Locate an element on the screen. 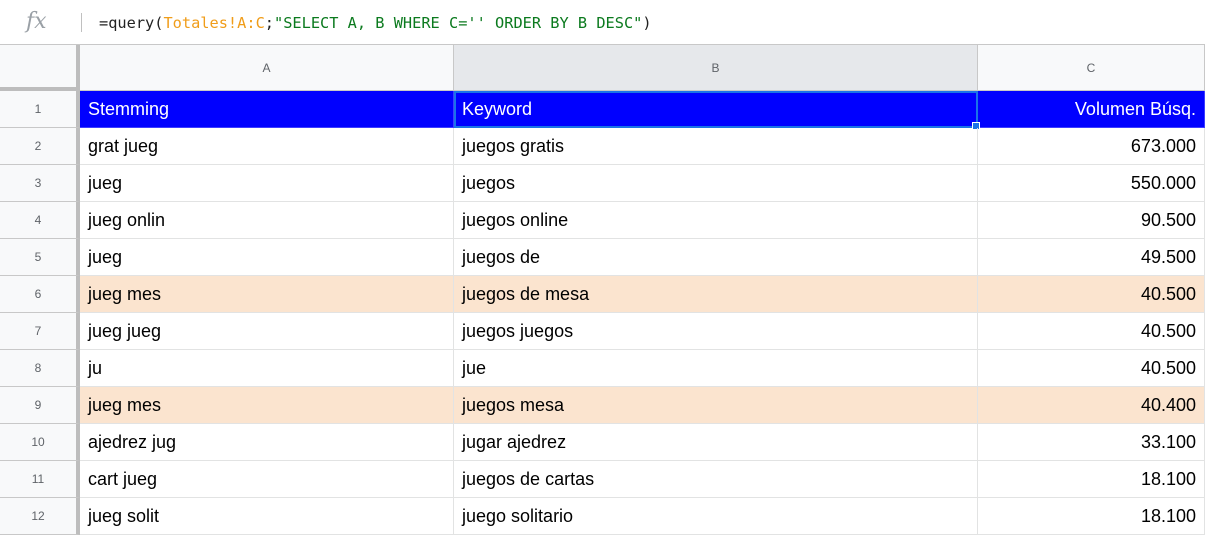 This screenshot has width=1205, height=536. table-row: 3 jueg juegos 550.000 is located at coordinates (602, 183).